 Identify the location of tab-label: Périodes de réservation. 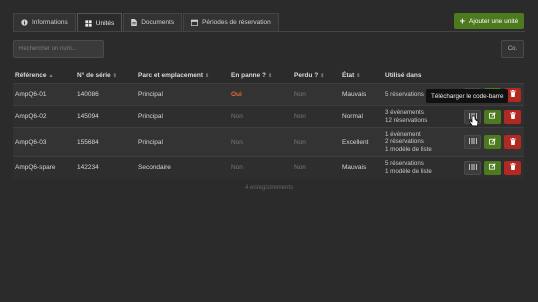
(236, 22).